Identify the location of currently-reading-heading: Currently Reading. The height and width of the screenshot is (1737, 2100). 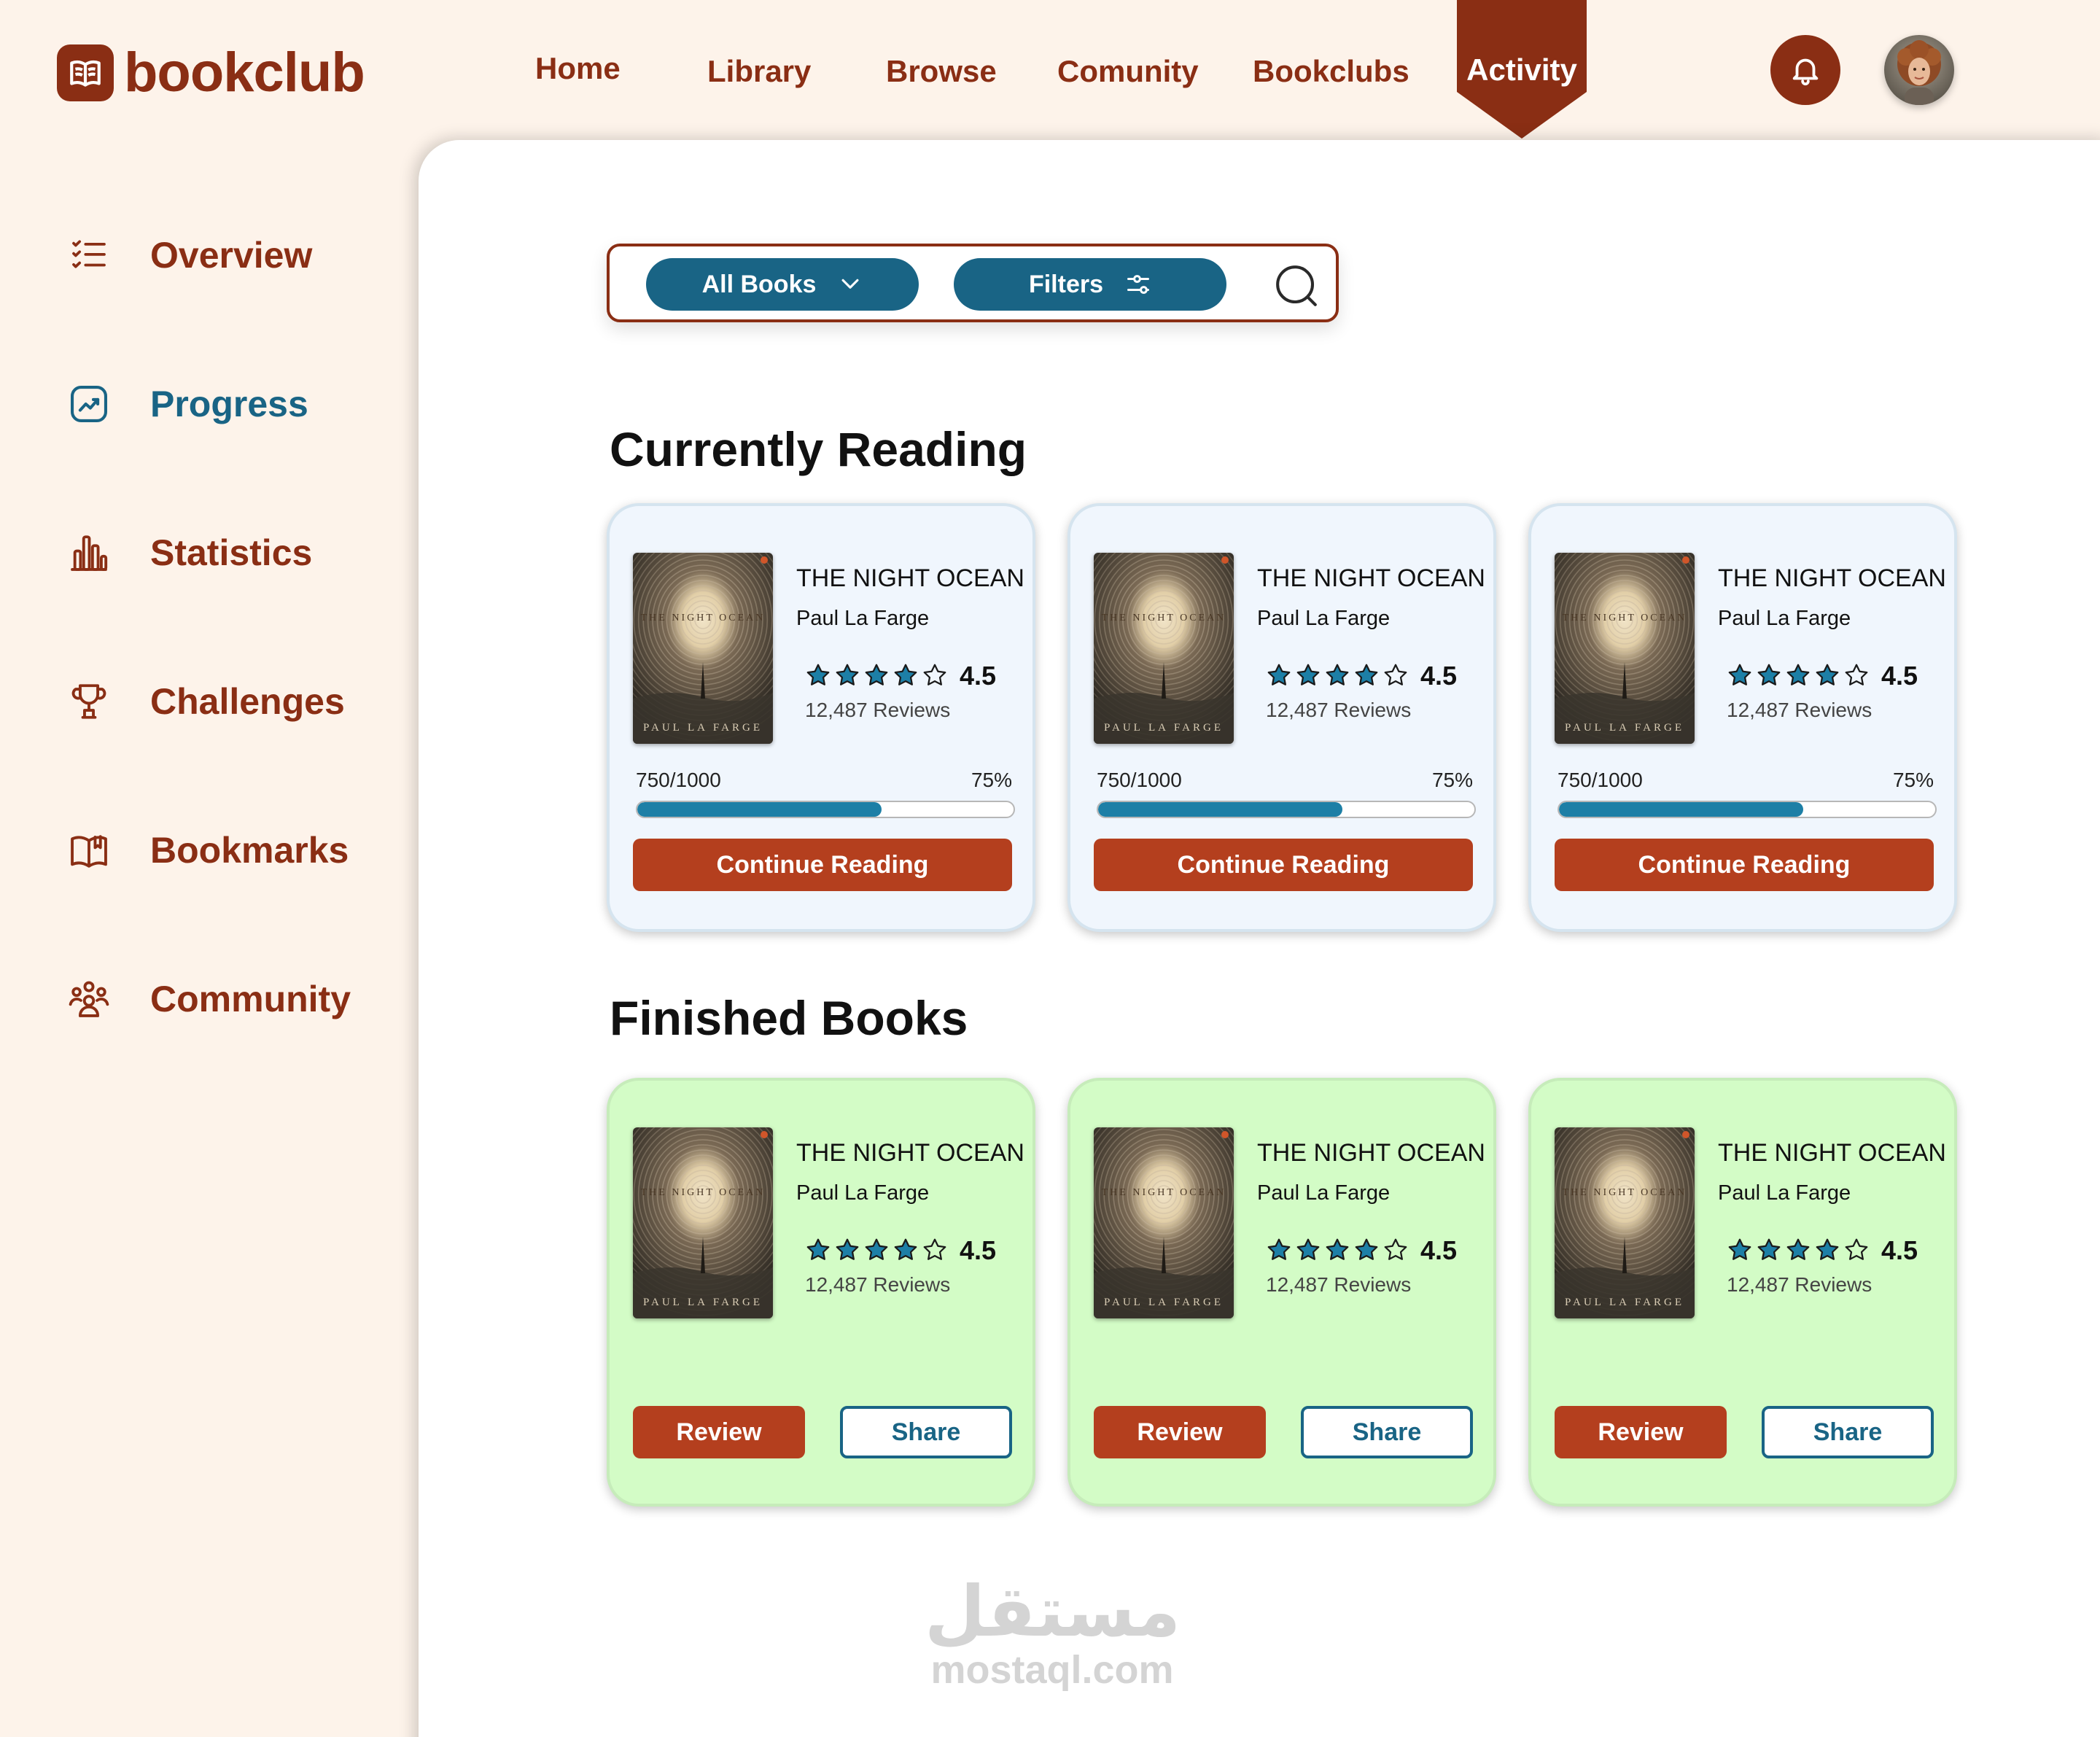
(818, 449).